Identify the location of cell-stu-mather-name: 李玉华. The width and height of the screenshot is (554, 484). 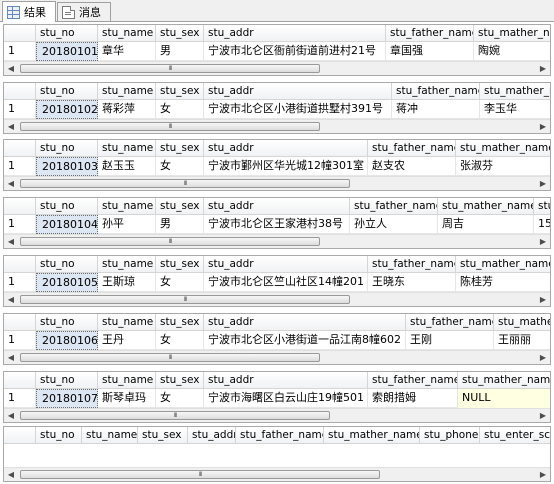
(515, 109).